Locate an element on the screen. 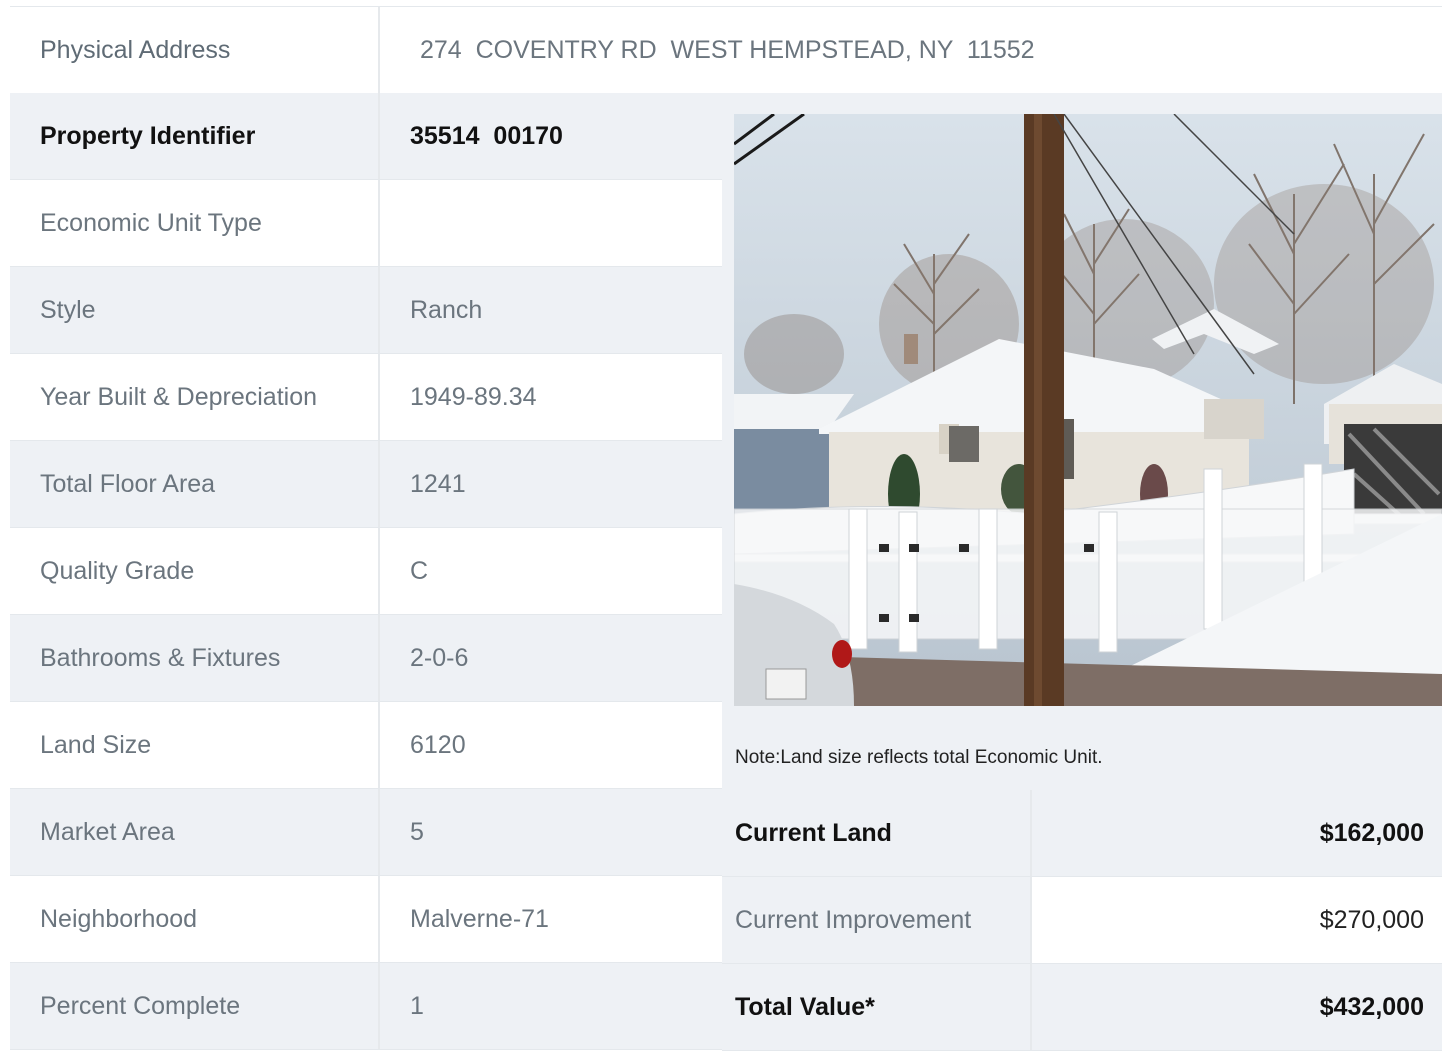 This screenshot has height=1051, width=1442. value-label: Current Improvement is located at coordinates (876, 920).